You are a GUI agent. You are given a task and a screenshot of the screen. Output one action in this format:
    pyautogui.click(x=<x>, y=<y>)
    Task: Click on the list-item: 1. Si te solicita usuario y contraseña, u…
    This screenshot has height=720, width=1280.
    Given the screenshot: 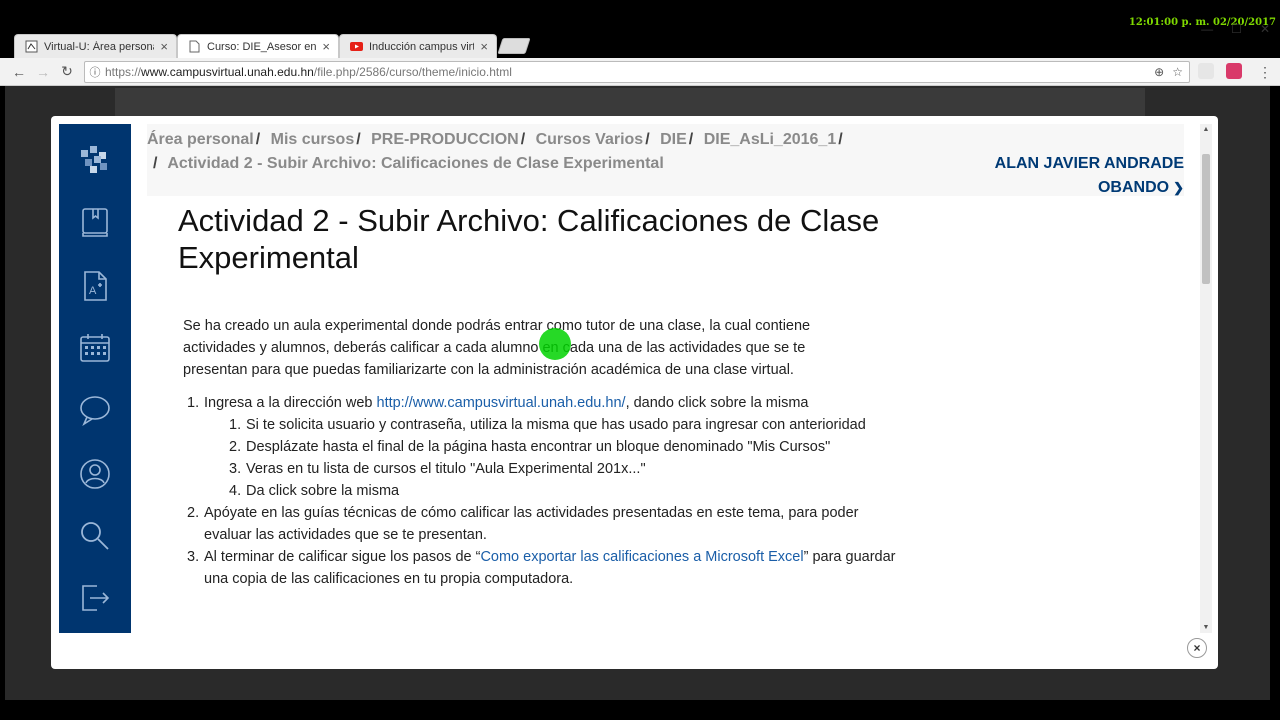 What is the action you would take?
    pyautogui.click(x=564, y=425)
    